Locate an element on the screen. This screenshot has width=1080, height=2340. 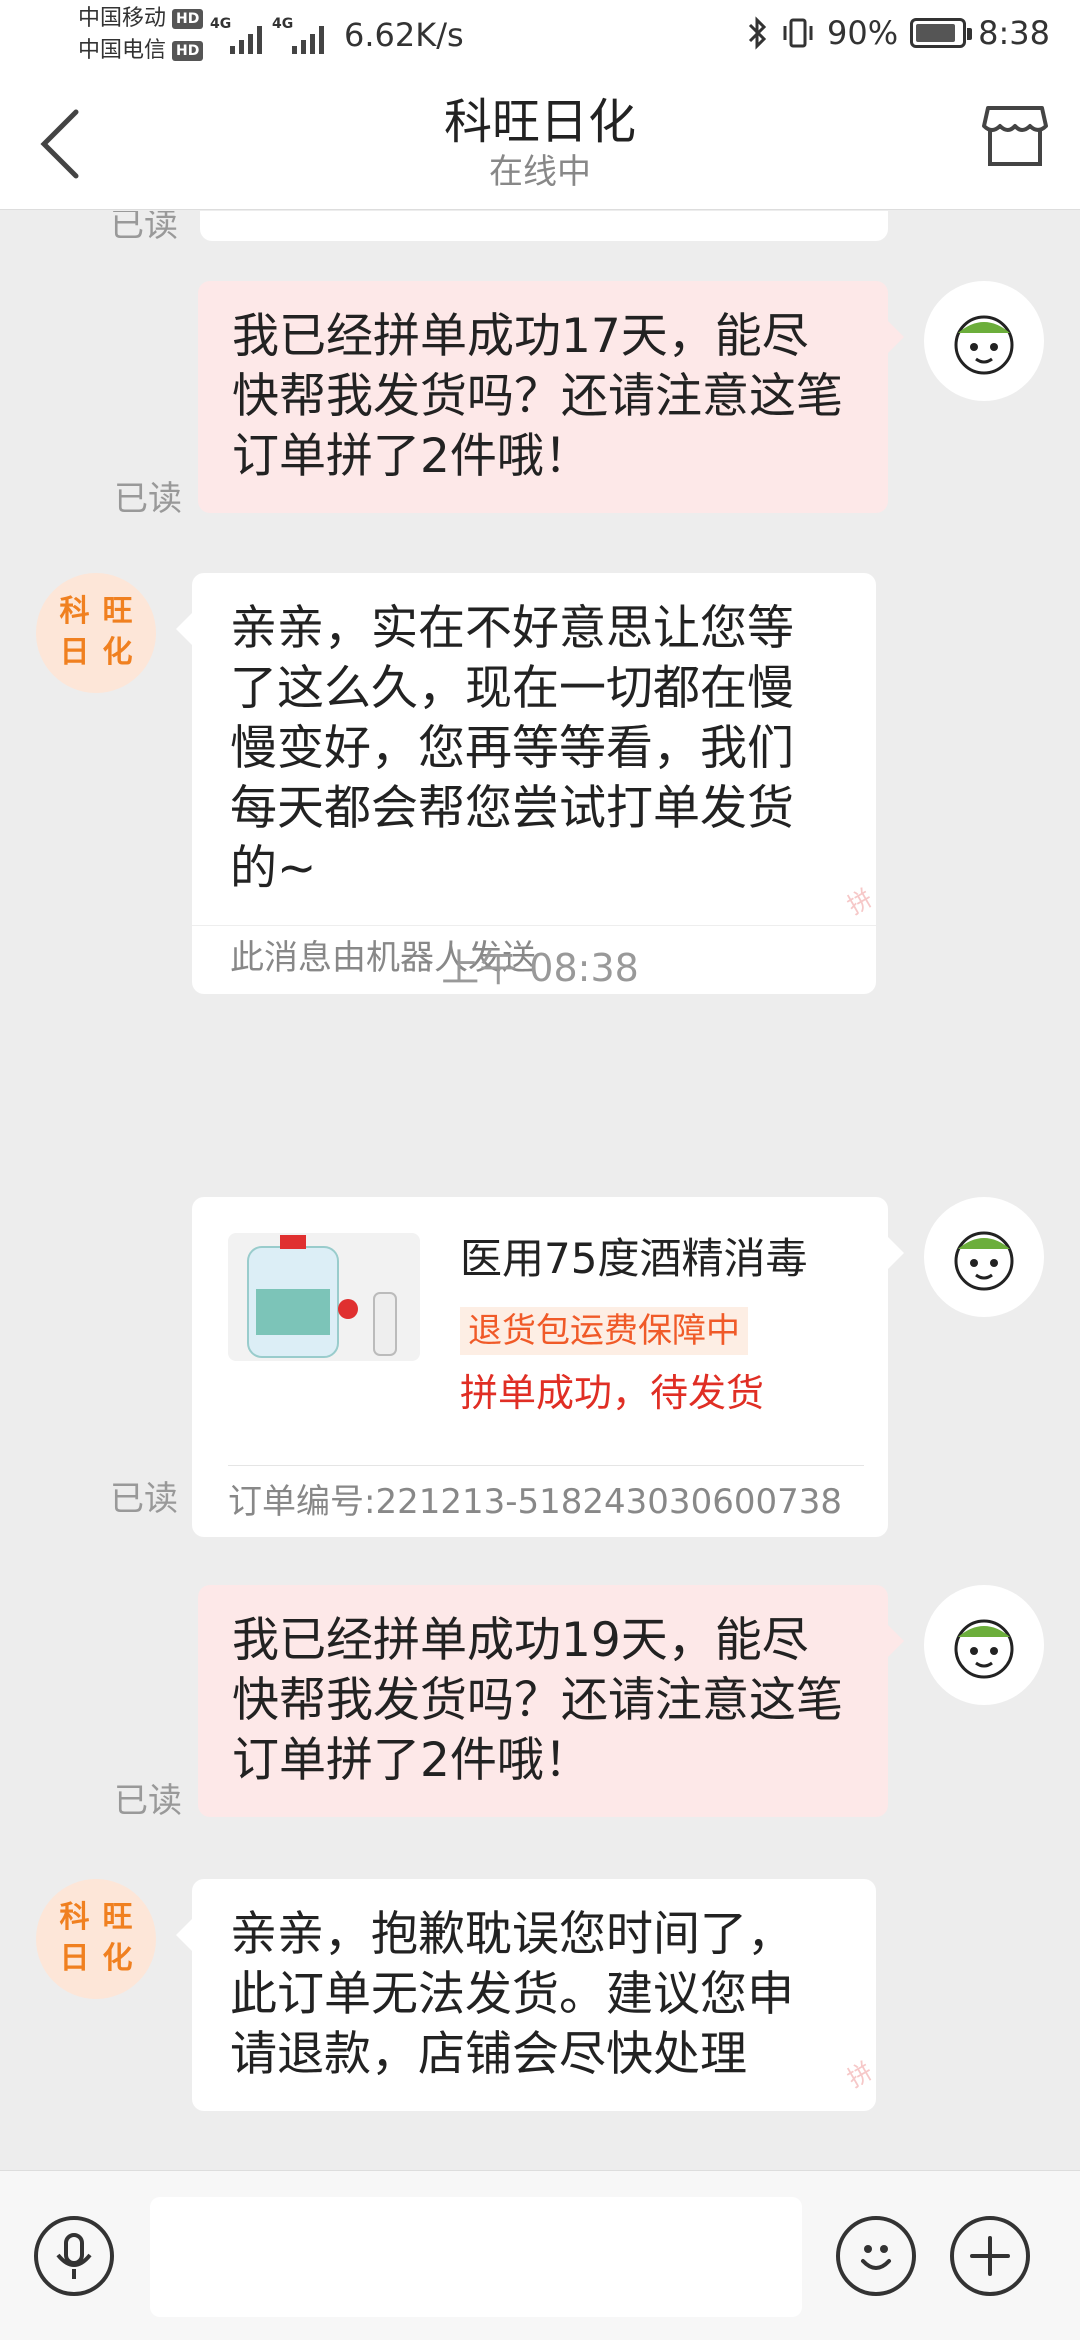
carrier-2: 中国电信 HD is located at coordinates (141, 51).